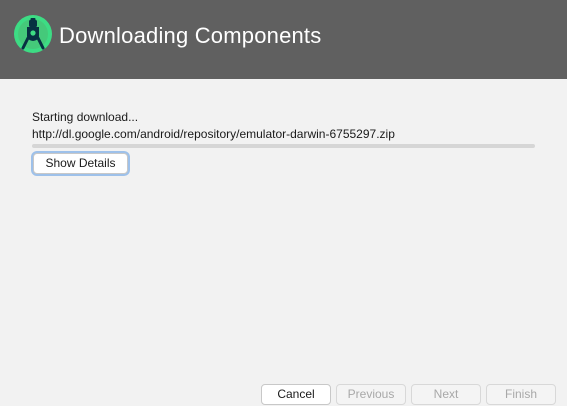  Describe the element at coordinates (80, 163) in the screenshot. I see `show-details-button: Show Details` at that location.